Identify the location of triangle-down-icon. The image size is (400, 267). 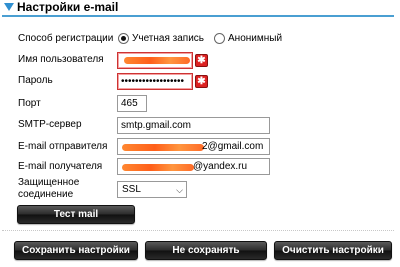
(9, 7).